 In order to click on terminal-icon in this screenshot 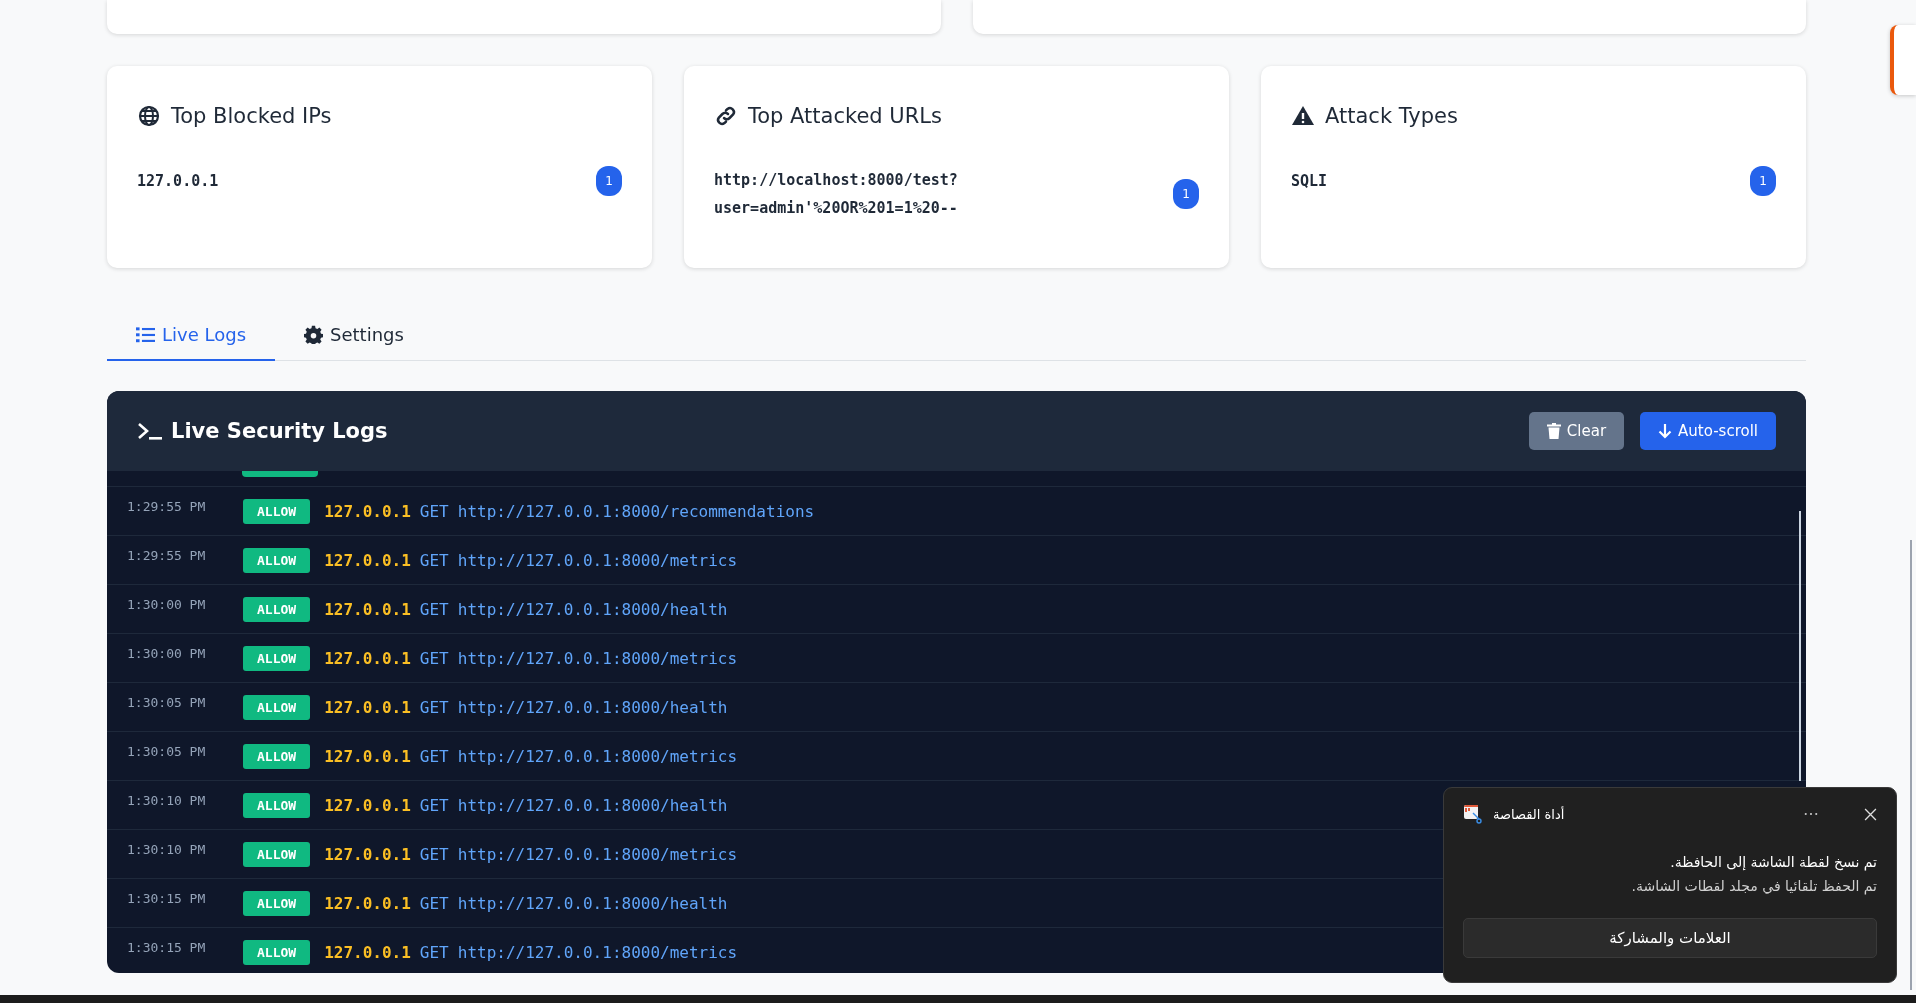, I will do `click(150, 431)`.